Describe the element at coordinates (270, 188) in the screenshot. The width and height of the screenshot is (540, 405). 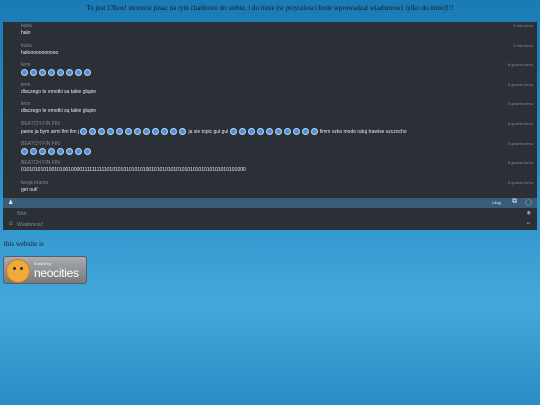
I see `chat-message: twoja mama 8 godzin temu get out!` at that location.